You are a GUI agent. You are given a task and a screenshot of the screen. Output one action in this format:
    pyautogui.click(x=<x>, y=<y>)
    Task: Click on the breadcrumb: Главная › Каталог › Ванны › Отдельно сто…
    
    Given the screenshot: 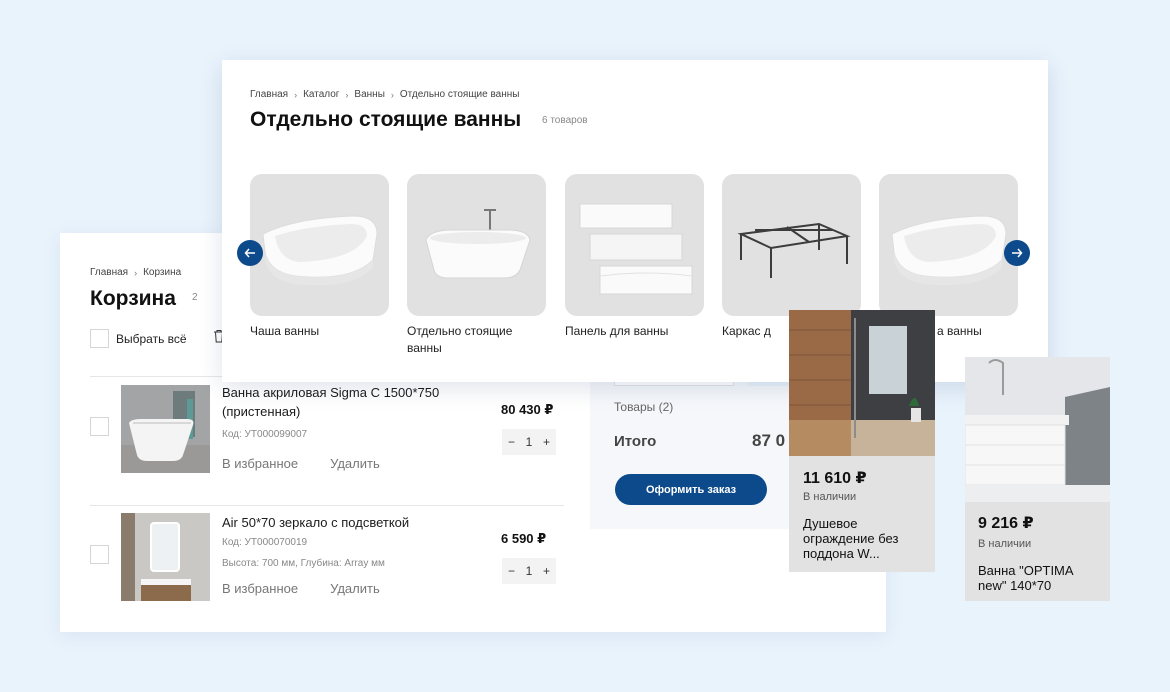 What is the action you would take?
    pyautogui.click(x=384, y=94)
    